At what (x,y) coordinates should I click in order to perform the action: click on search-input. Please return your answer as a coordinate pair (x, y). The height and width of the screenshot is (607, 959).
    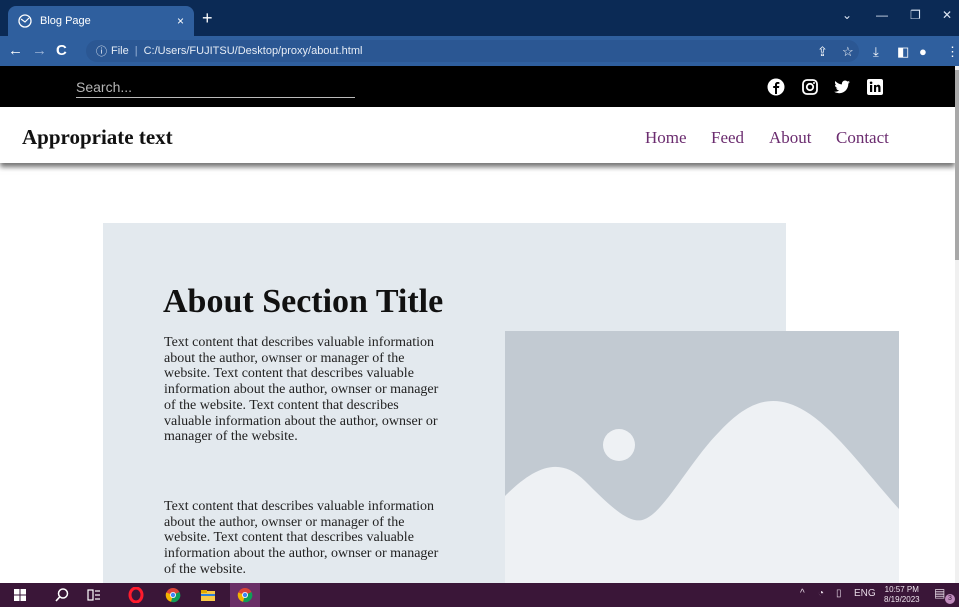
    Looking at the image, I should click on (215, 87).